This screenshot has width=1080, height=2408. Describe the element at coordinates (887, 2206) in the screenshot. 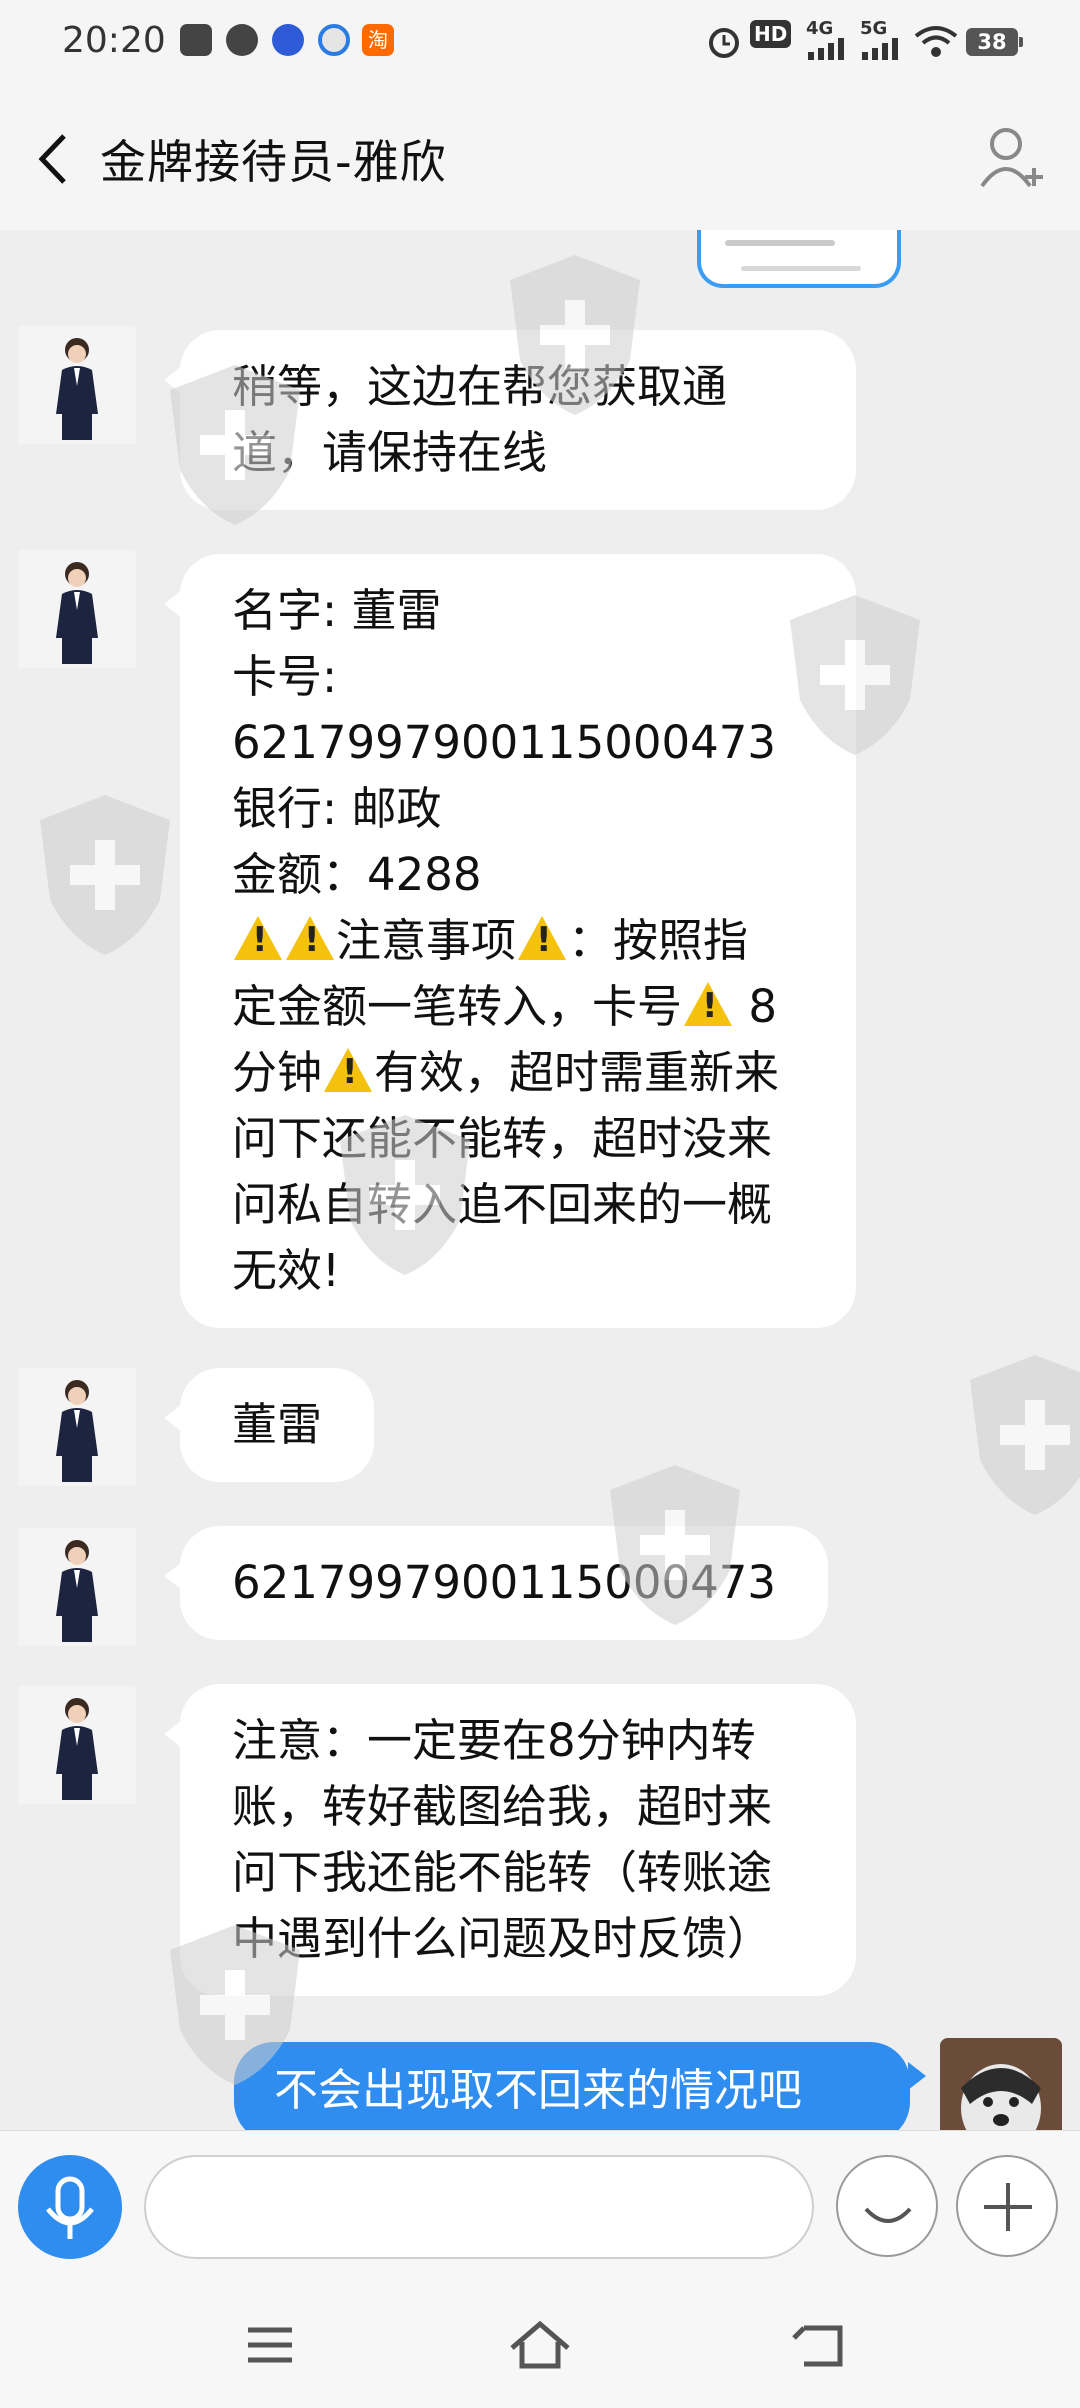

I see `emoji-button` at that location.